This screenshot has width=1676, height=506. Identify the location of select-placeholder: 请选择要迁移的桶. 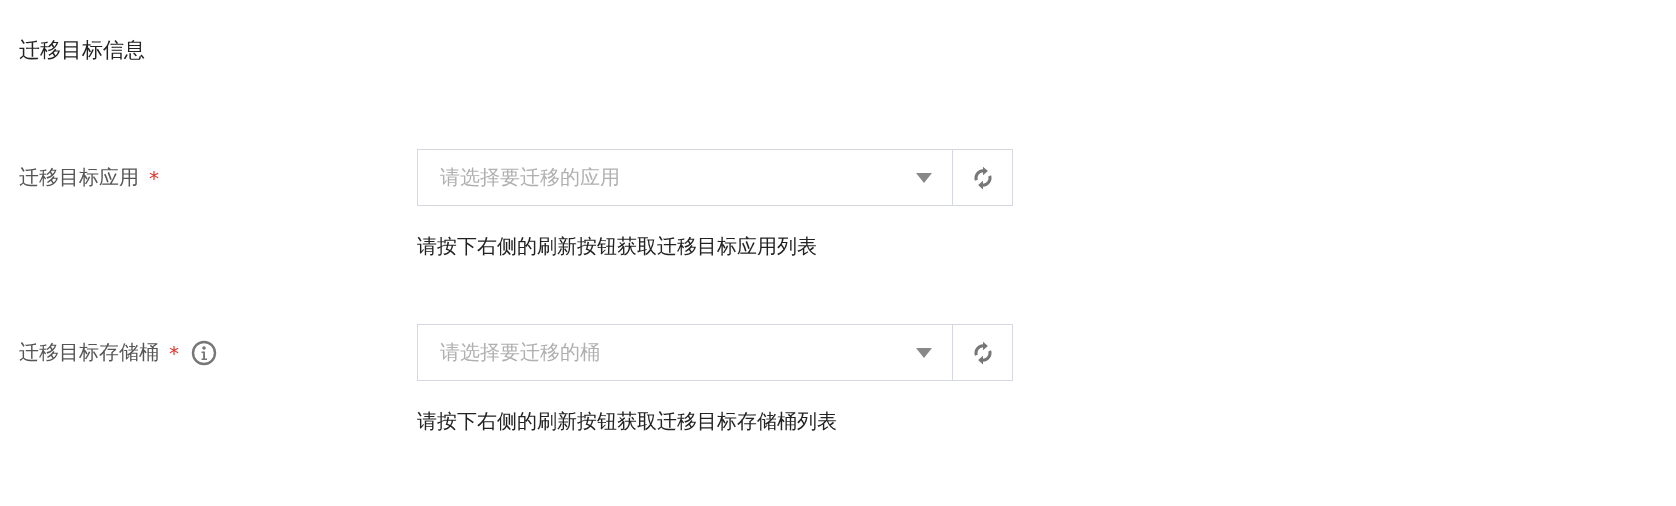
(520, 352).